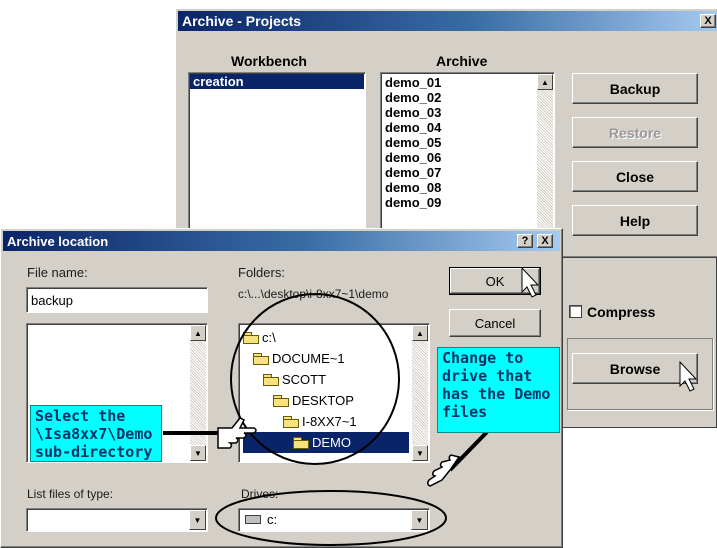 This screenshot has height=548, width=717. I want to click on folders-path: c:\...\desktop\i-8xx7~1\demo, so click(313, 294).